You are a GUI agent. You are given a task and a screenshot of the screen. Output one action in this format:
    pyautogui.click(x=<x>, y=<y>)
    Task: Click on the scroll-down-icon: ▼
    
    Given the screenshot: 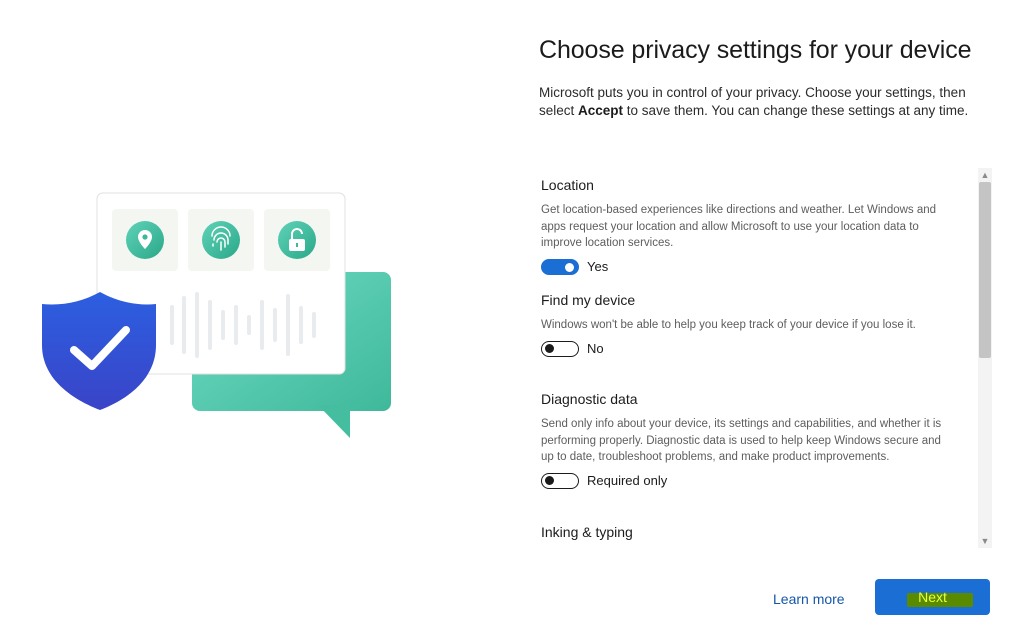 What is the action you would take?
    pyautogui.click(x=985, y=541)
    